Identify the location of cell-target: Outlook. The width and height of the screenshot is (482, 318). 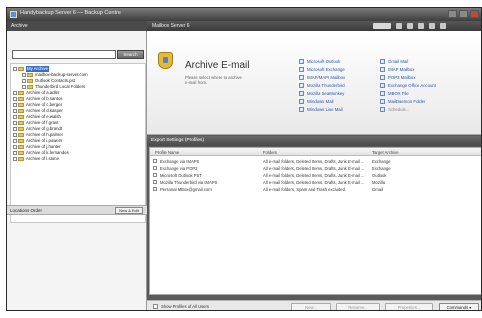
(379, 175).